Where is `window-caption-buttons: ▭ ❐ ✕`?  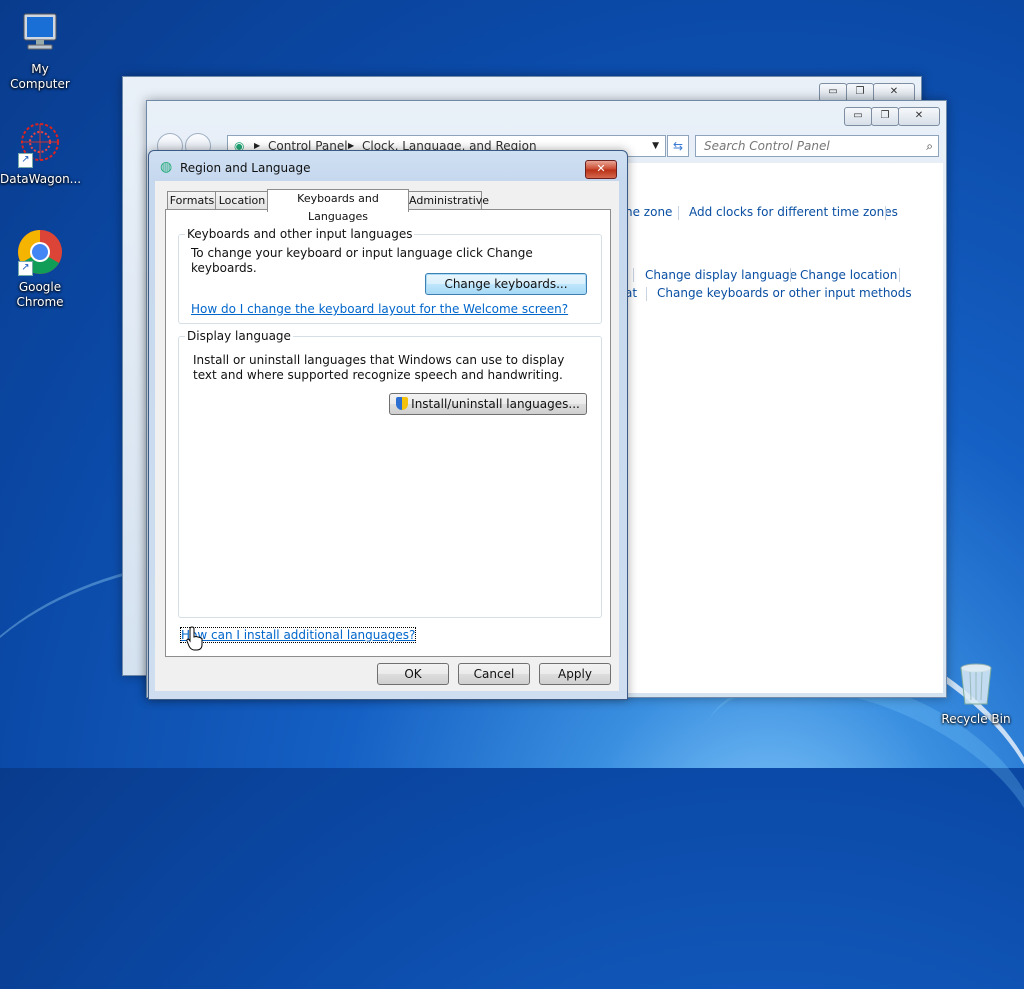
window-caption-buttons: ▭ ❐ ✕ is located at coordinates (892, 116).